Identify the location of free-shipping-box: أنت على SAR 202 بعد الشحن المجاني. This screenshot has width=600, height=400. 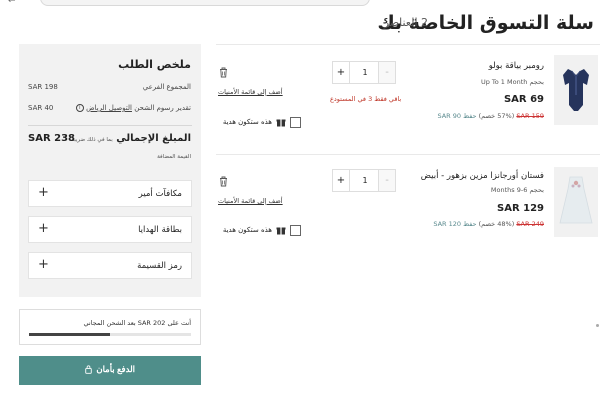
(110, 327).